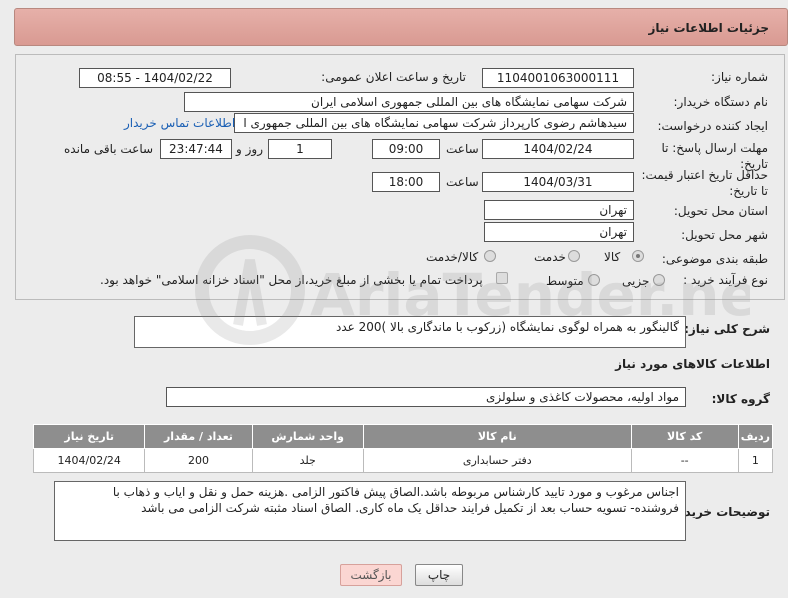  I want to click on need-number-field: 1104001063000111, so click(558, 78).